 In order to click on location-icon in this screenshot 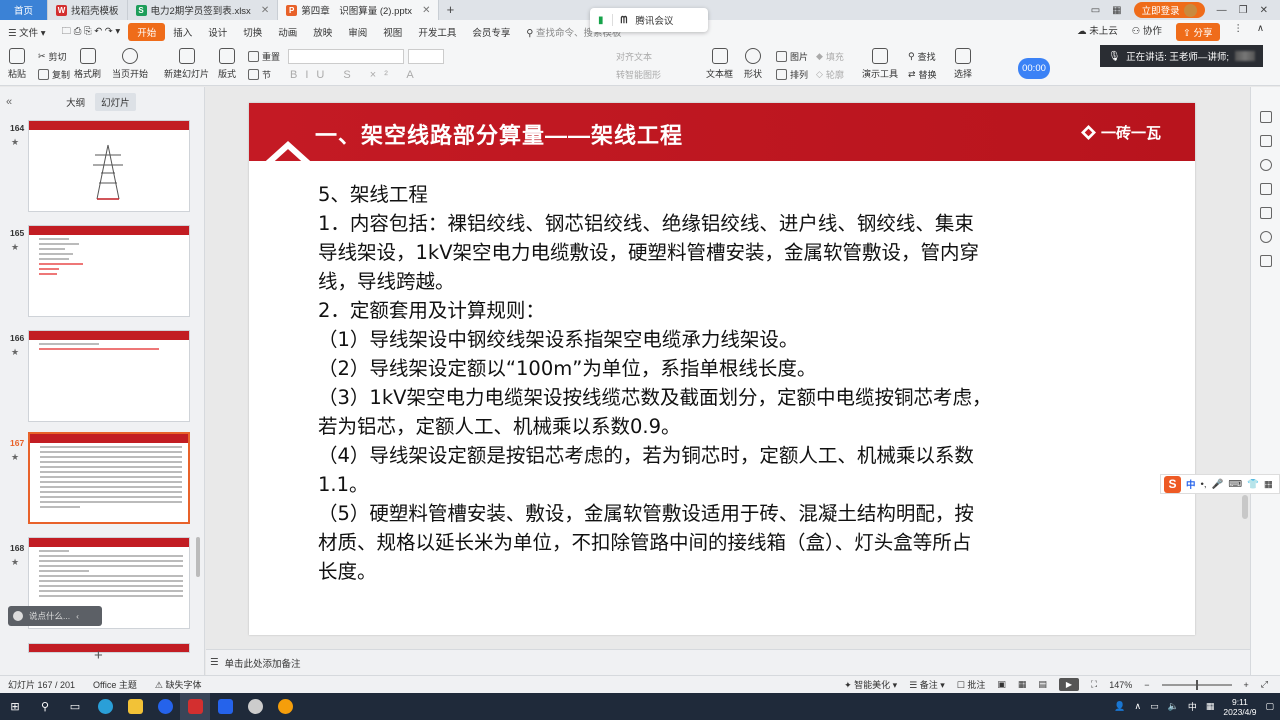, I will do `click(1266, 237)`.